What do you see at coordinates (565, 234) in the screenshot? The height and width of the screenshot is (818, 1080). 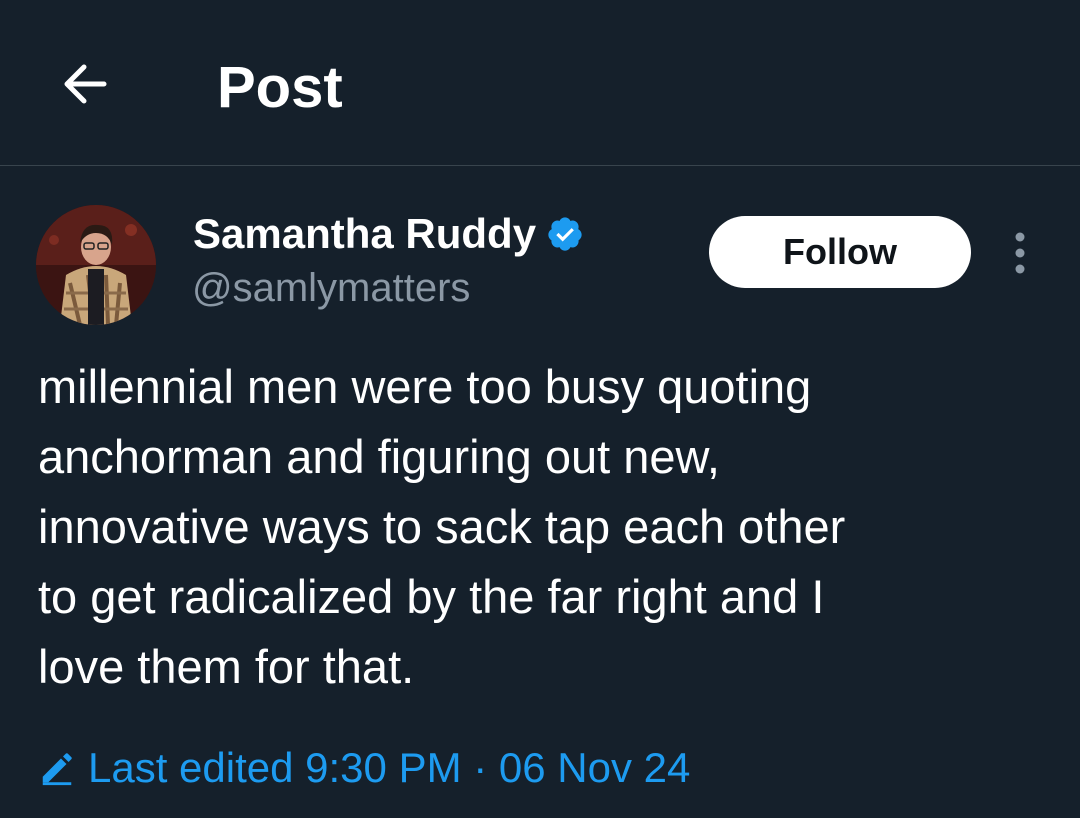 I see `verified-badge-icon` at bounding box center [565, 234].